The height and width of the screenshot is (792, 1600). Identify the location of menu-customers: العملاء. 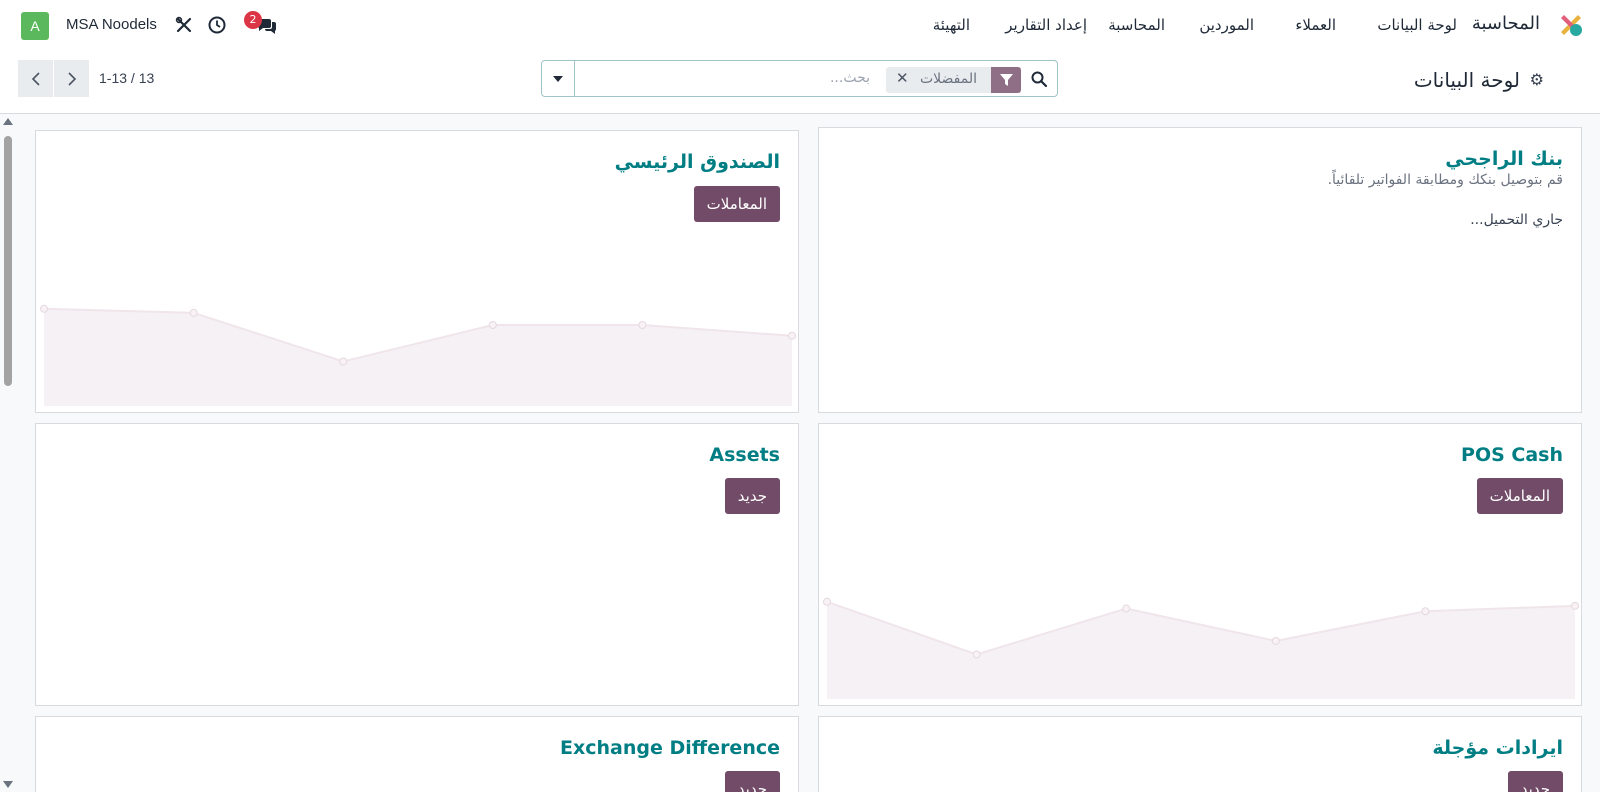
(1315, 25).